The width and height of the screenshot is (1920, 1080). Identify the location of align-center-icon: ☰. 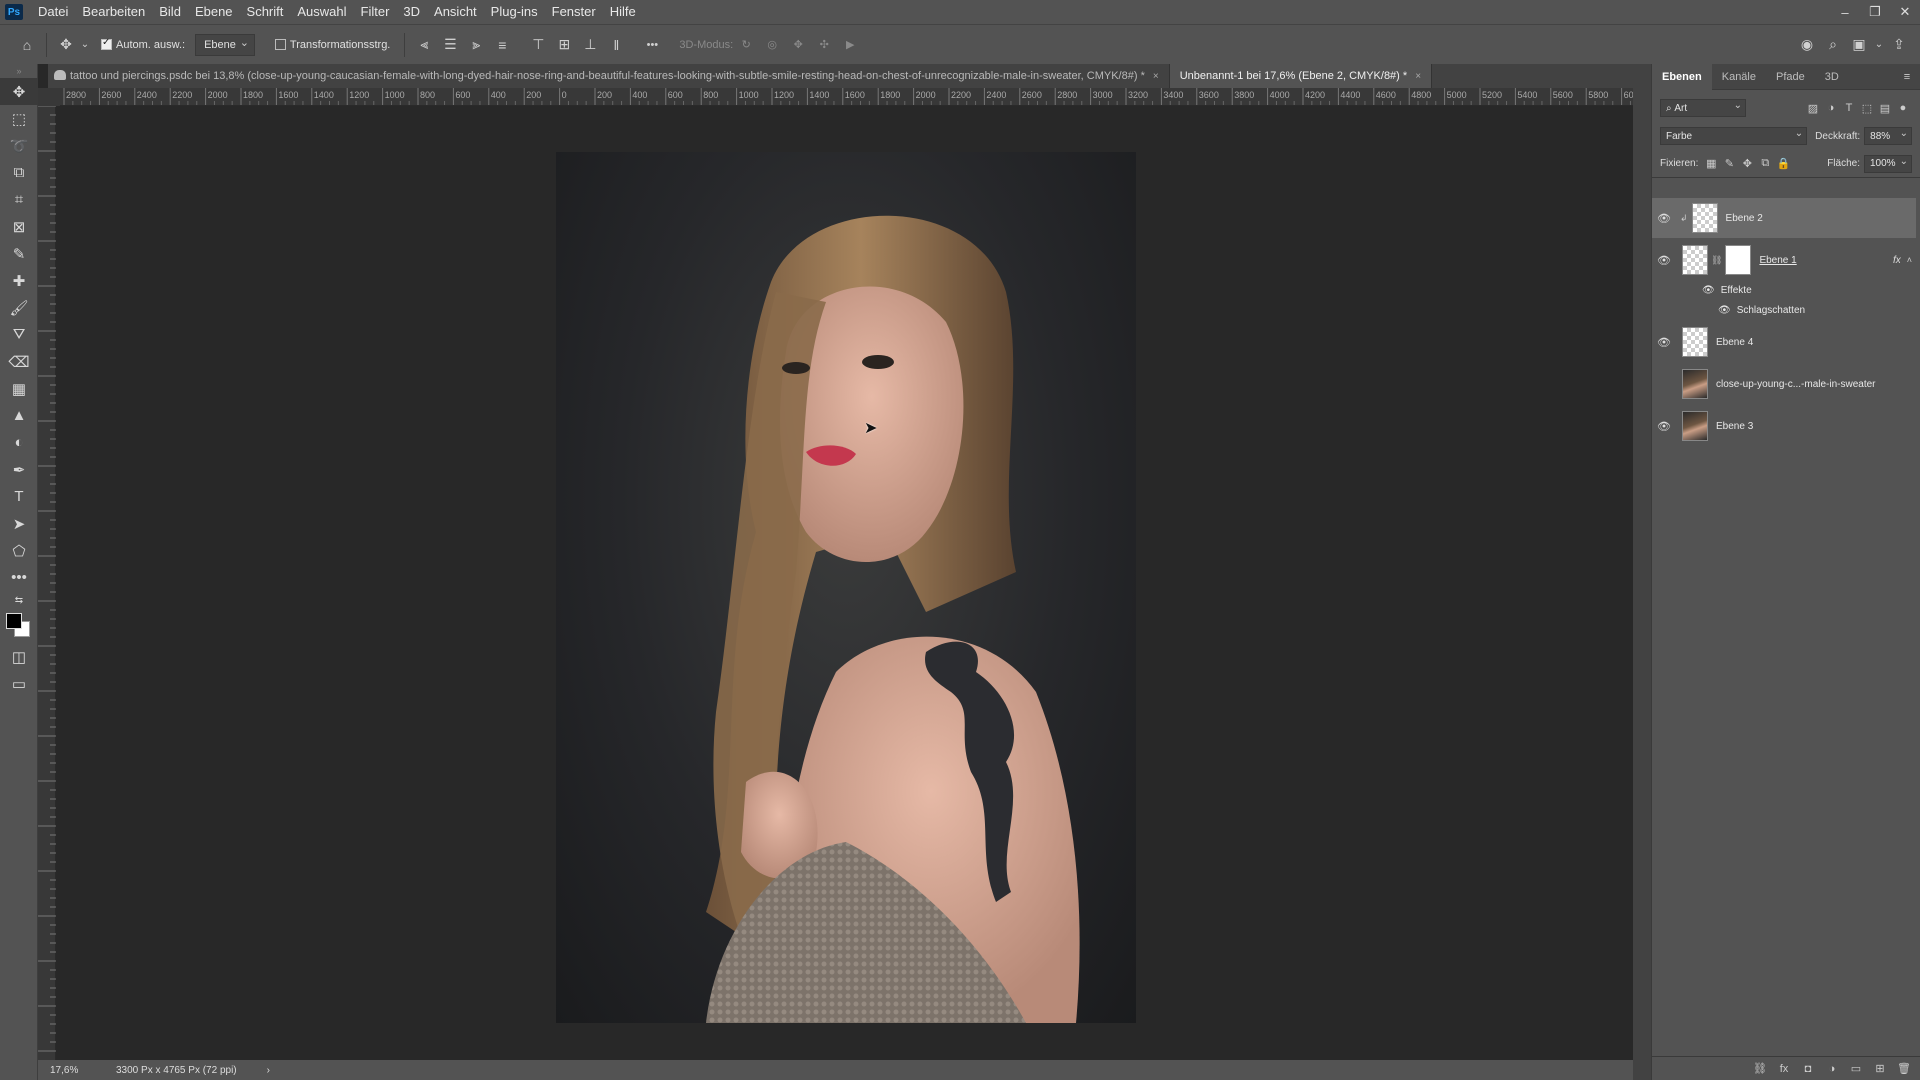
(450, 45).